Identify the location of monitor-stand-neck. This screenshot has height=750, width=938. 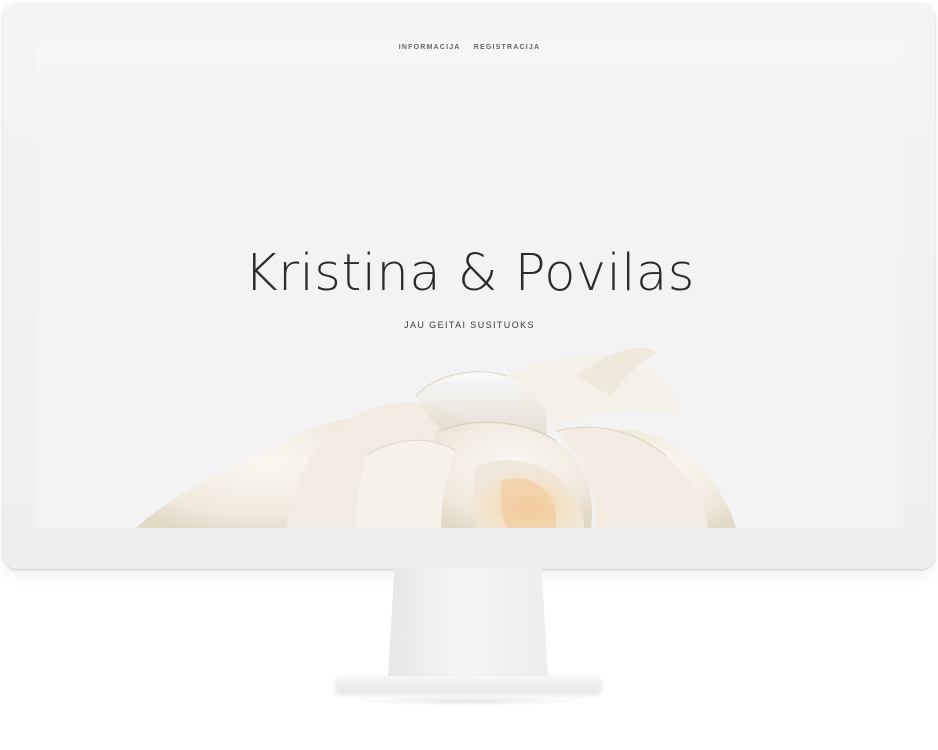
(468, 623).